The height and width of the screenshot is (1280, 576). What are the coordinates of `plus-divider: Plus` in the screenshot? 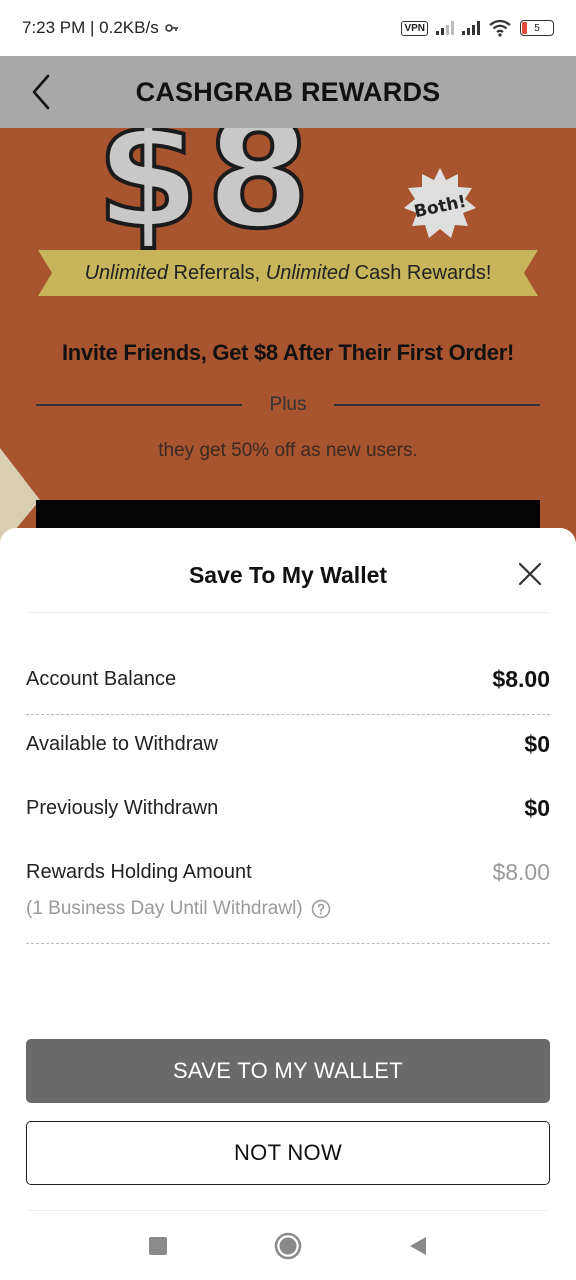 It's located at (288, 405).